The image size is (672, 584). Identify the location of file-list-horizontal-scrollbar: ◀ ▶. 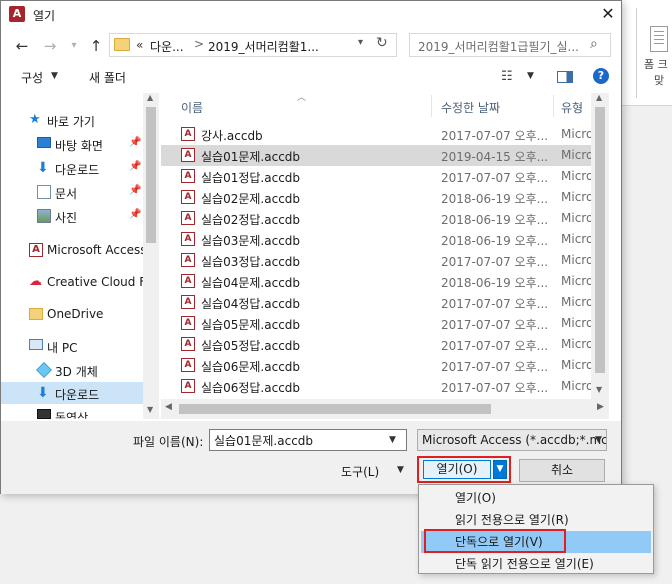
(385, 409).